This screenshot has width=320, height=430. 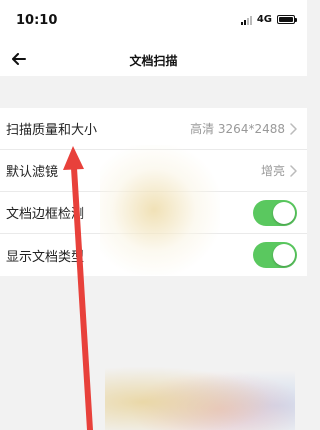 I want to click on setting-label: 默认滤镜, so click(x=32, y=172).